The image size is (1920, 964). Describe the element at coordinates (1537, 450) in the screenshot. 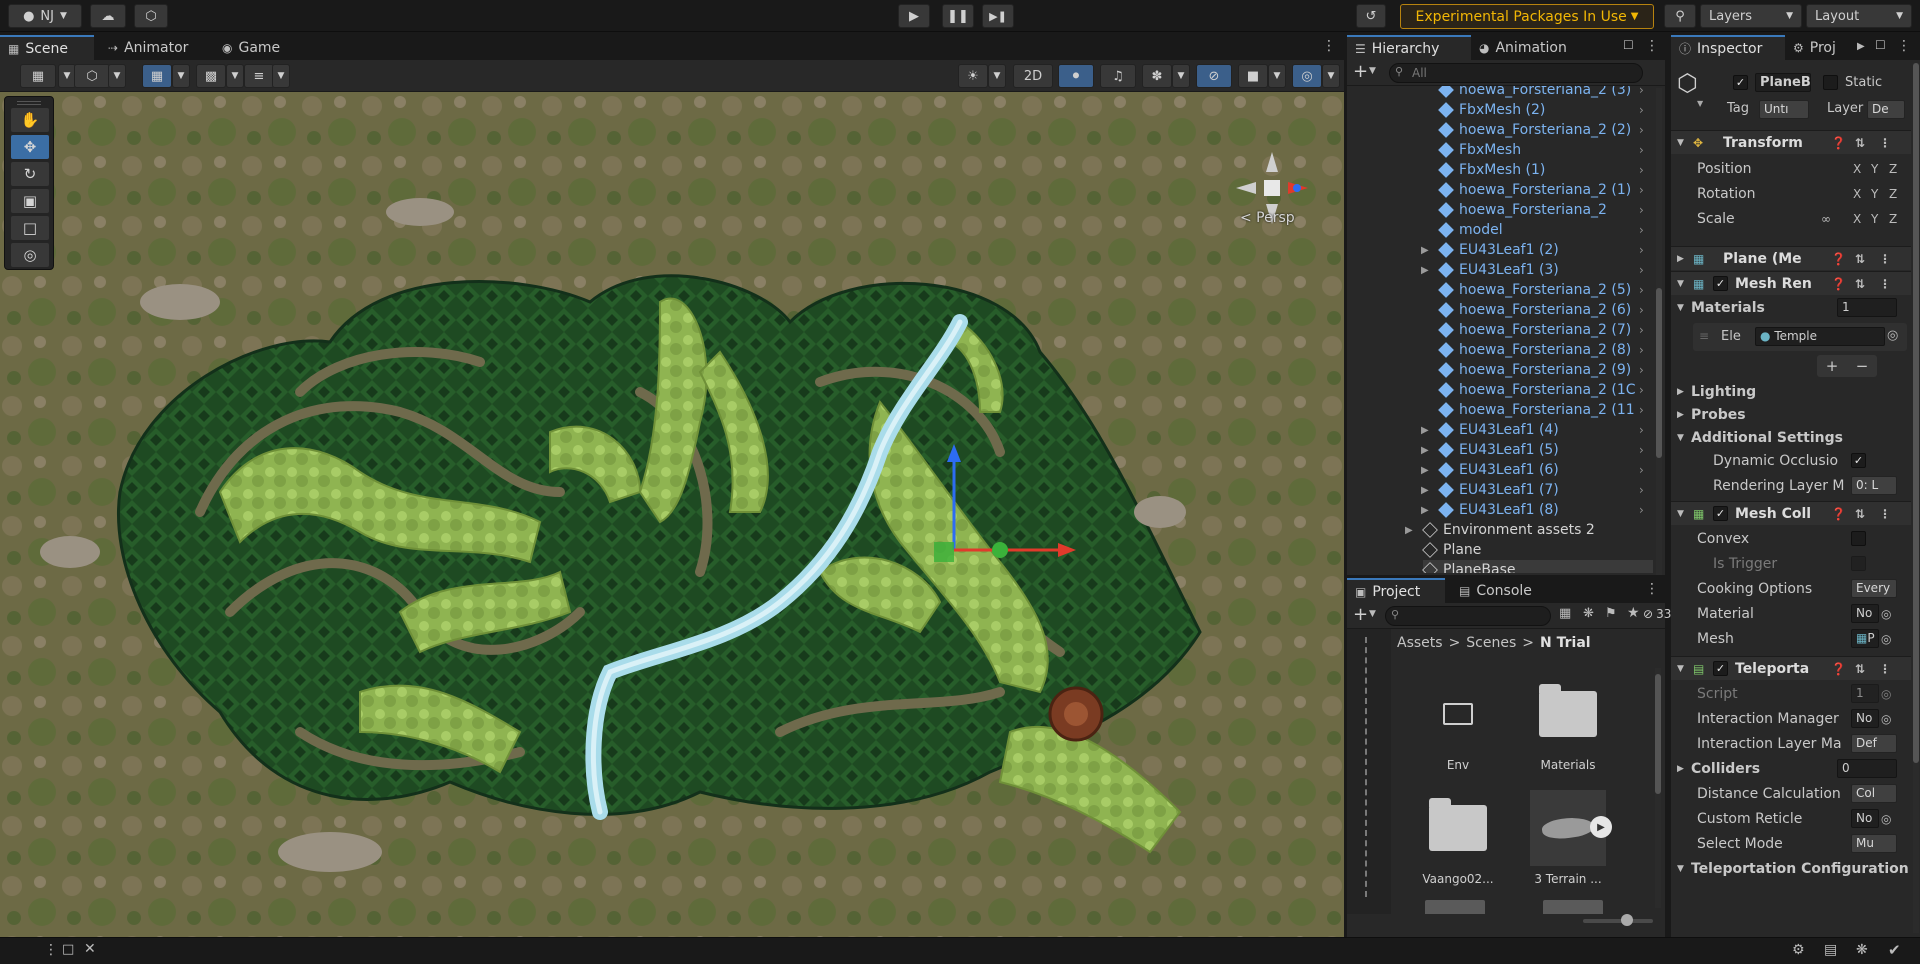

I see `hierarchy-item: ▶ EU43Leaf1 (5) ›` at that location.